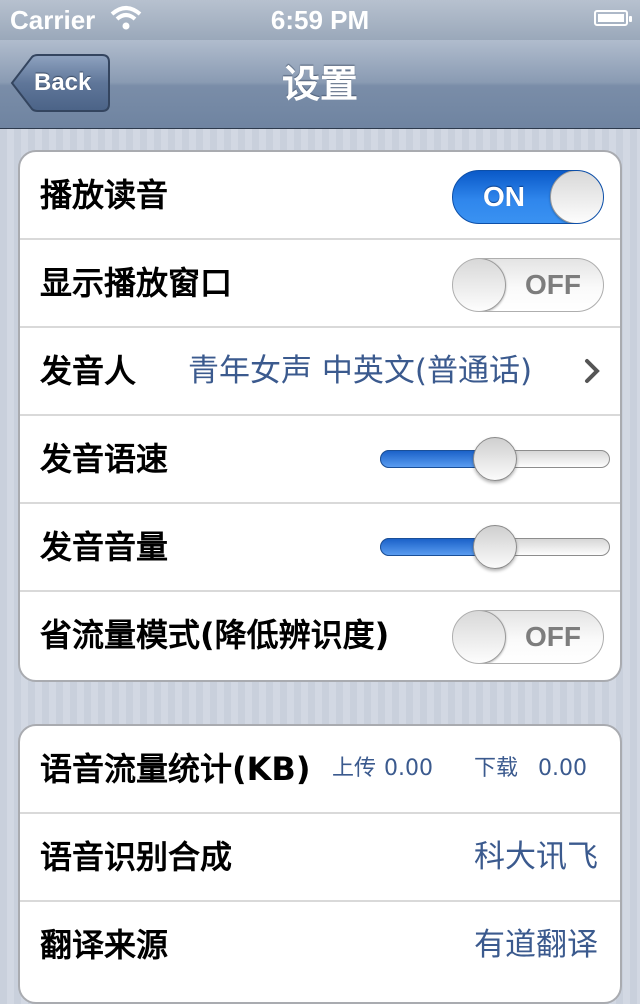 The height and width of the screenshot is (1004, 640). I want to click on setting-row-traffic: 语音流量统计(KB) 上传 0.00 下载 0.00, so click(320, 770).